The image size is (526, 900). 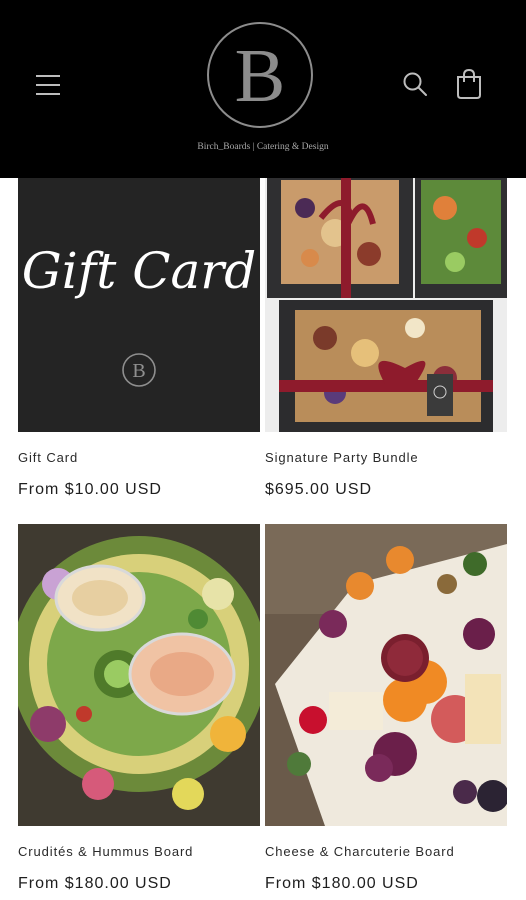 I want to click on product-title: Signature Party Bundle, so click(x=386, y=457).